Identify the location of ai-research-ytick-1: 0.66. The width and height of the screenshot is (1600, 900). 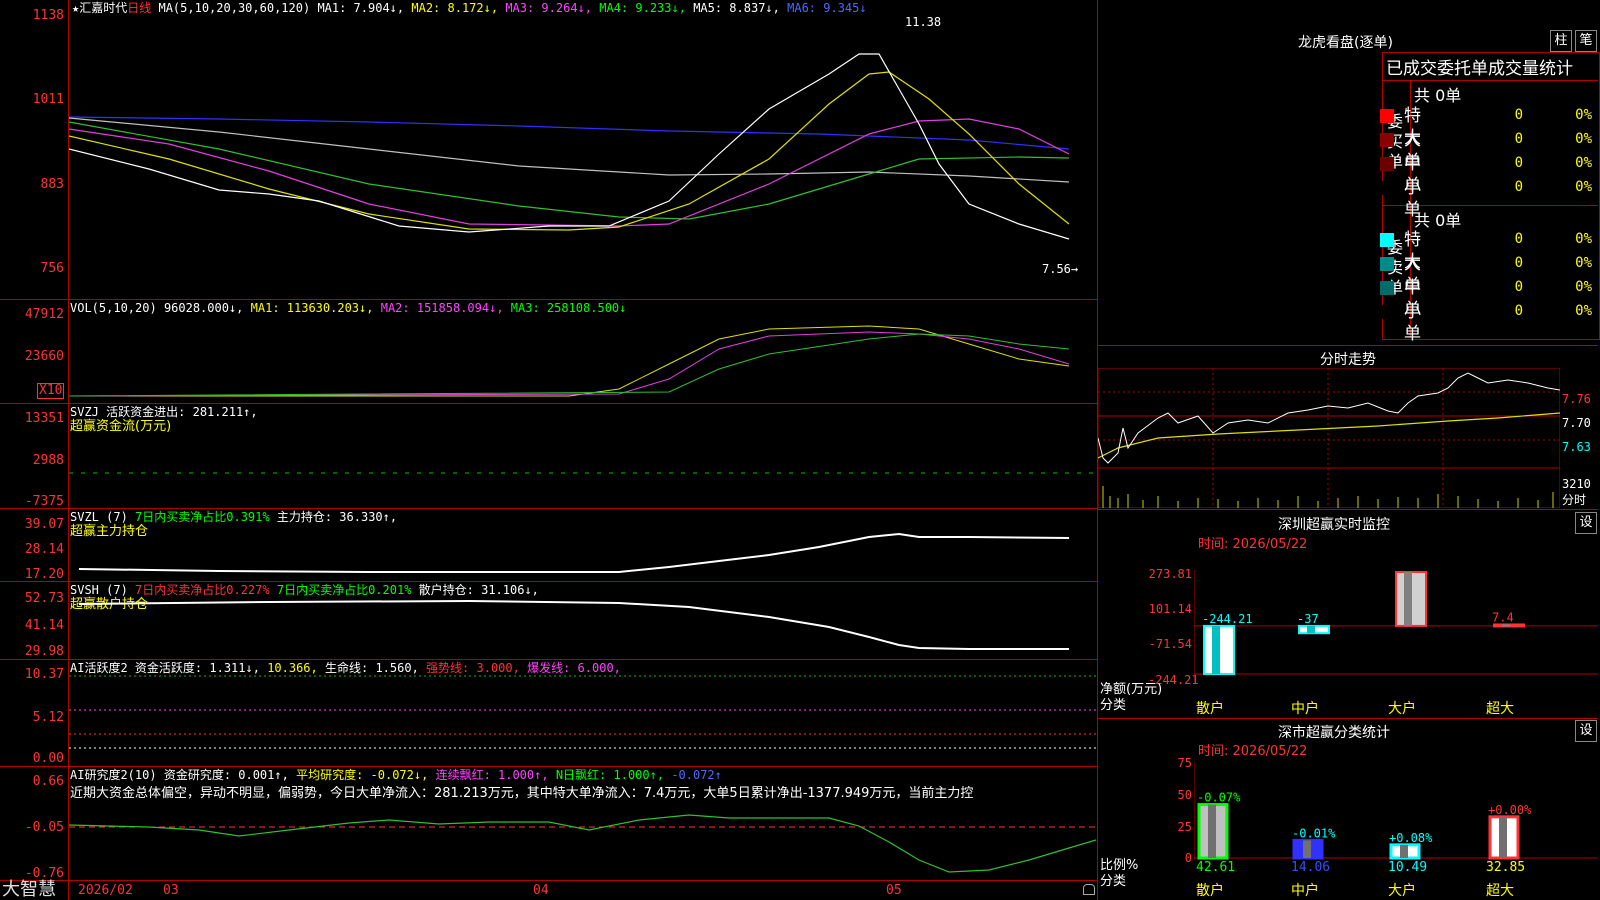
(48, 781).